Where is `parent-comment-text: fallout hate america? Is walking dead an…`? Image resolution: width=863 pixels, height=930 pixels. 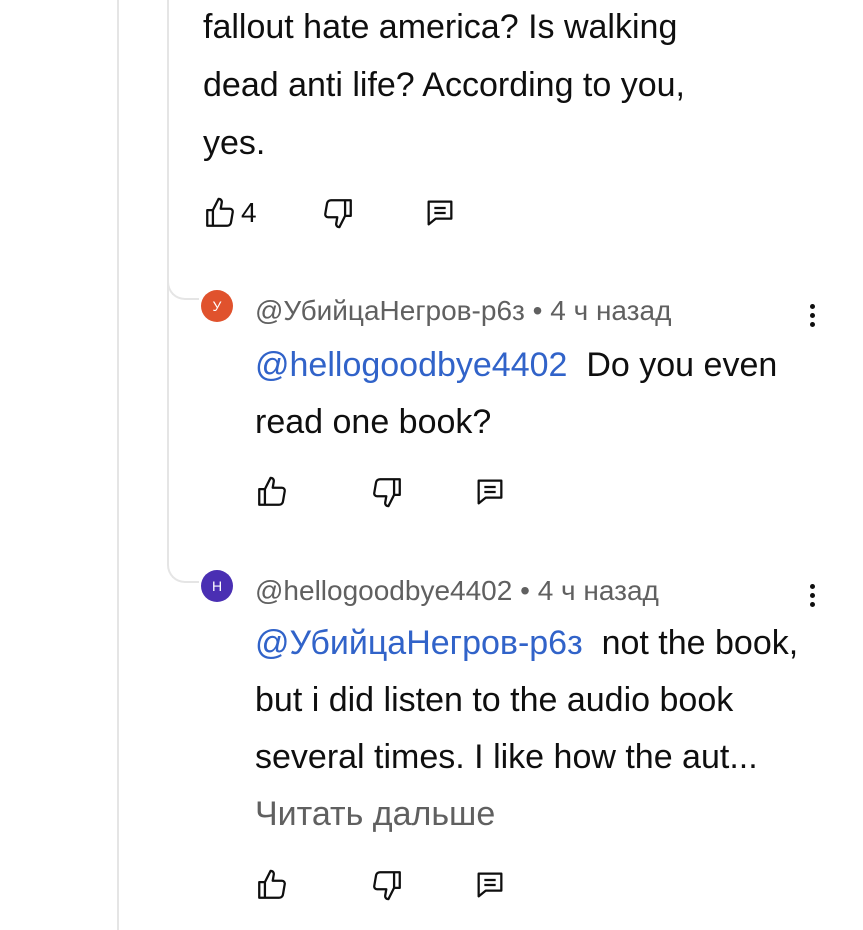
parent-comment-text: fallout hate america? Is walking dead an… is located at coordinates (444, 85).